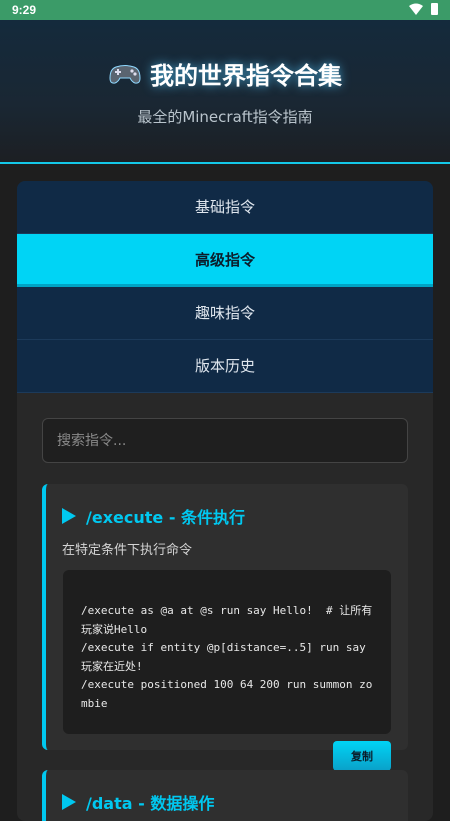 The width and height of the screenshot is (450, 821). I want to click on search-input, so click(225, 440).